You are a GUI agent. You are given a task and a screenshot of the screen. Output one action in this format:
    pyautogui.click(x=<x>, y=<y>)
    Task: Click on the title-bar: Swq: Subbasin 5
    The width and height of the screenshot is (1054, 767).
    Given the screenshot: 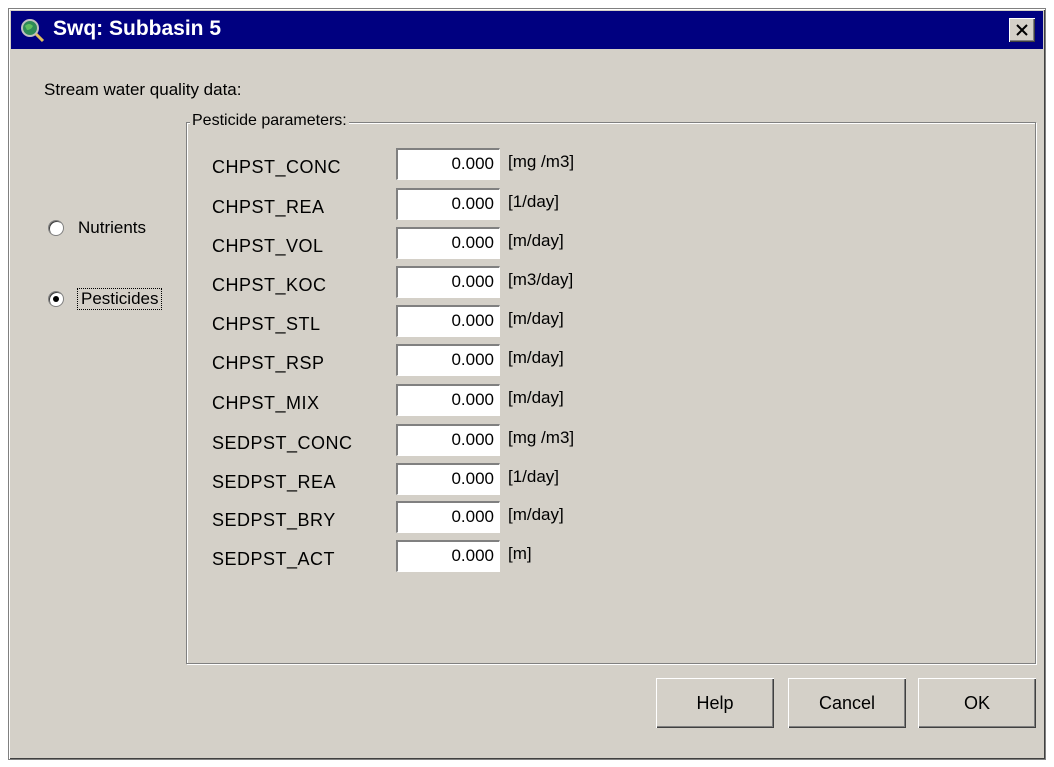 What is the action you would take?
    pyautogui.click(x=527, y=30)
    